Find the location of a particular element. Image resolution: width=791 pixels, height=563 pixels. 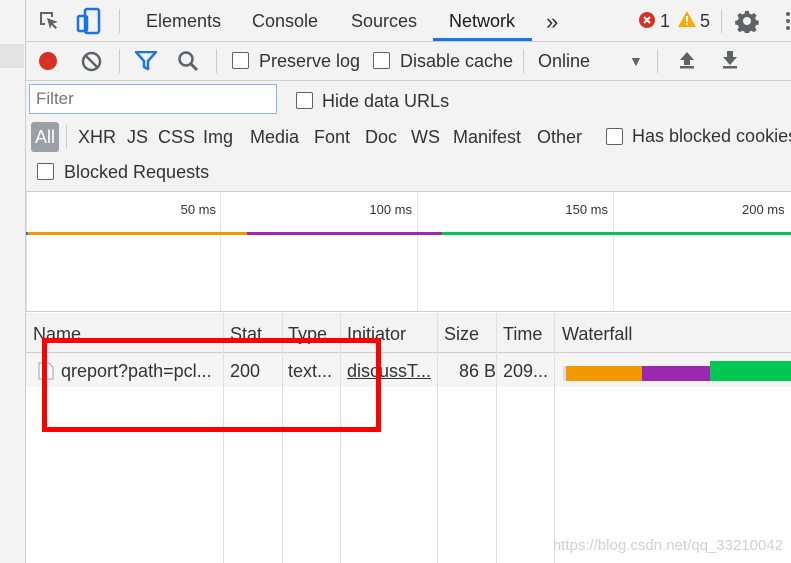

overview-tick-label: 150 ms is located at coordinates (586, 209).